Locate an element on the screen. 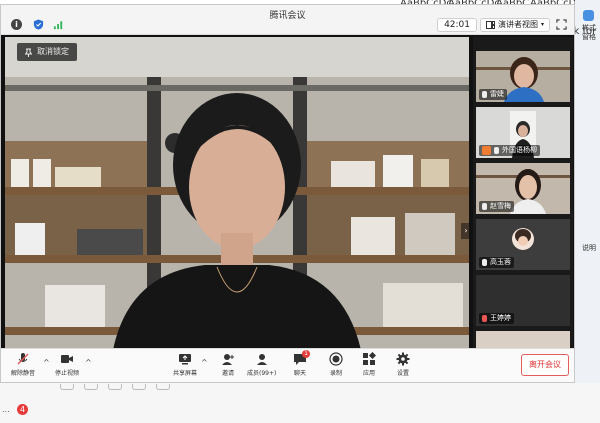 This screenshot has height=423, width=600. avatar-icon is located at coordinates (486, 150).